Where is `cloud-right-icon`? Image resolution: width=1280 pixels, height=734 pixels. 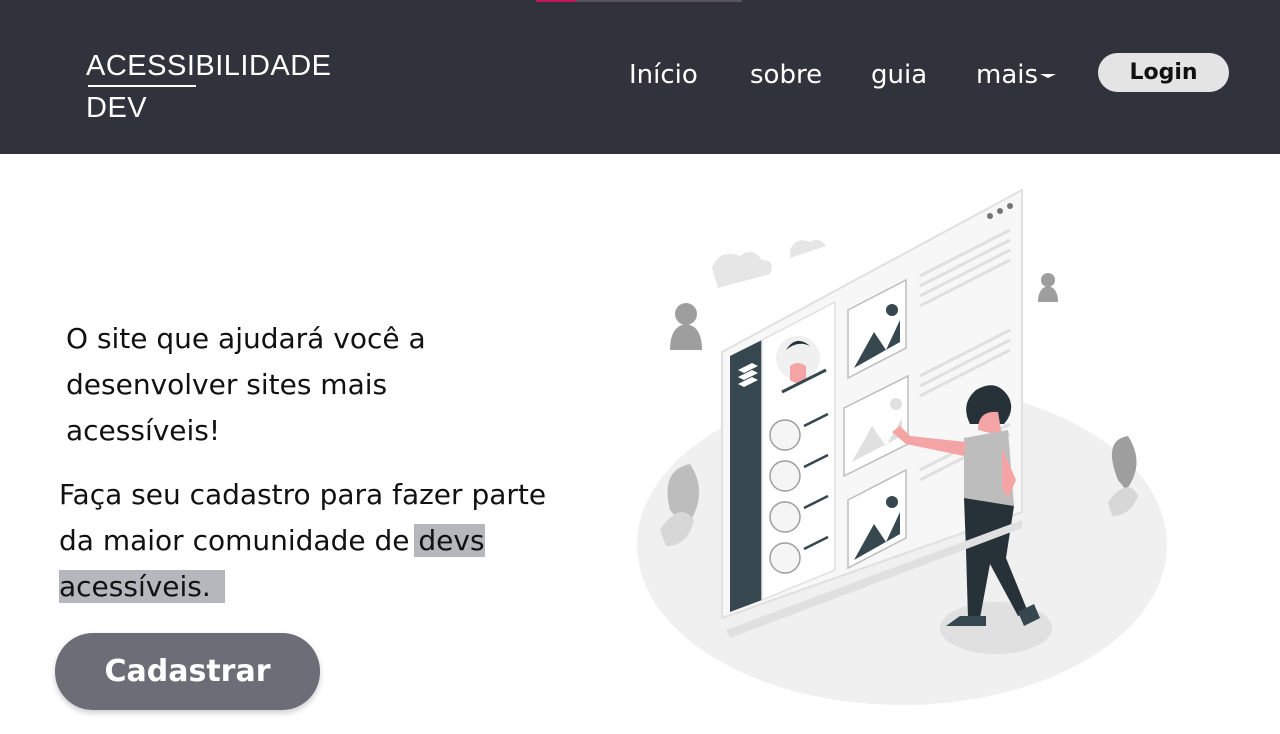
cloud-right-icon is located at coordinates (808, 248).